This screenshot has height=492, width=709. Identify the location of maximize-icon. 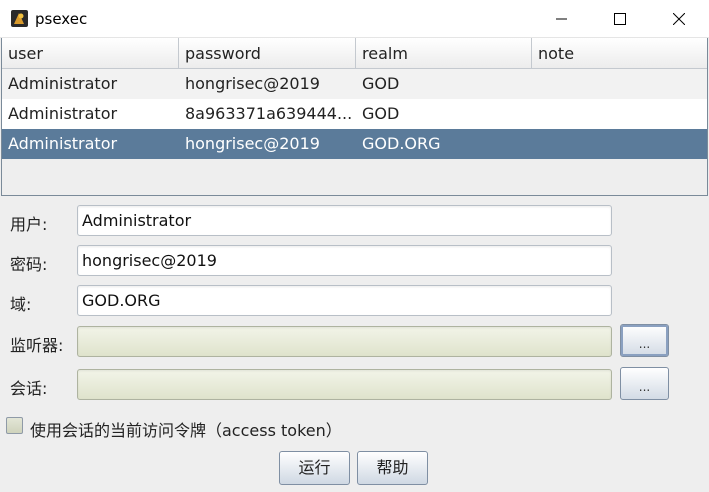
(620, 19).